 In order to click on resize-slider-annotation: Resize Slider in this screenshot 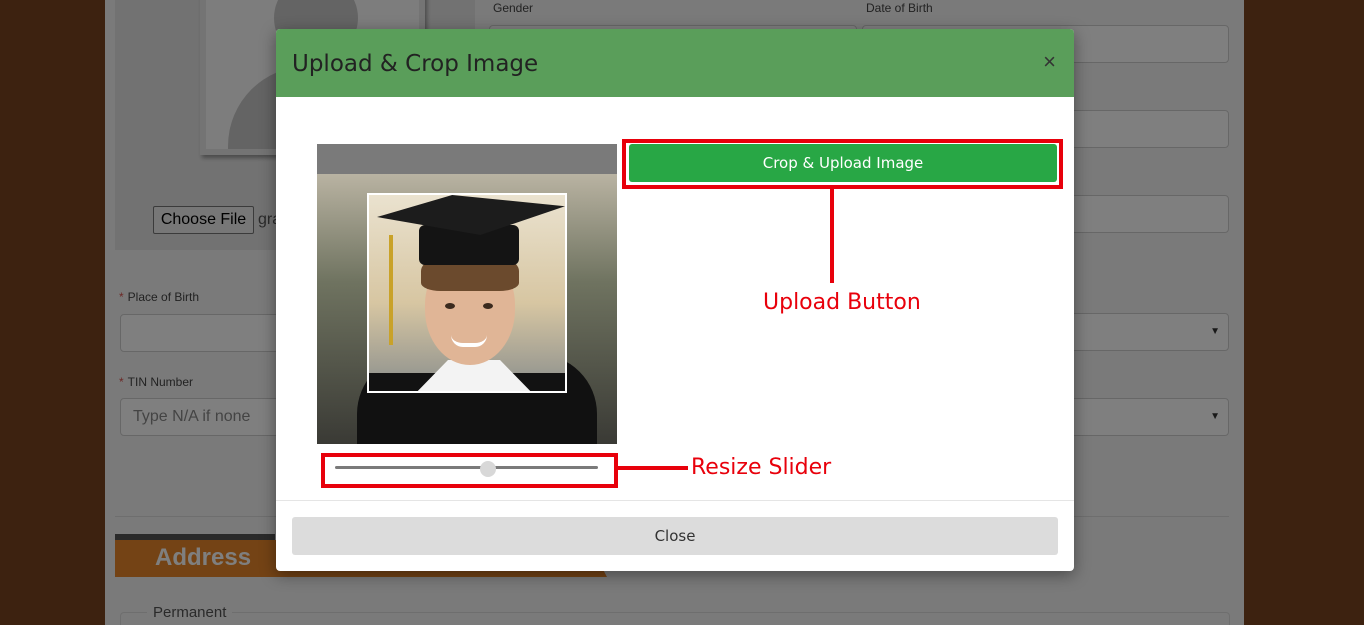, I will do `click(761, 467)`.